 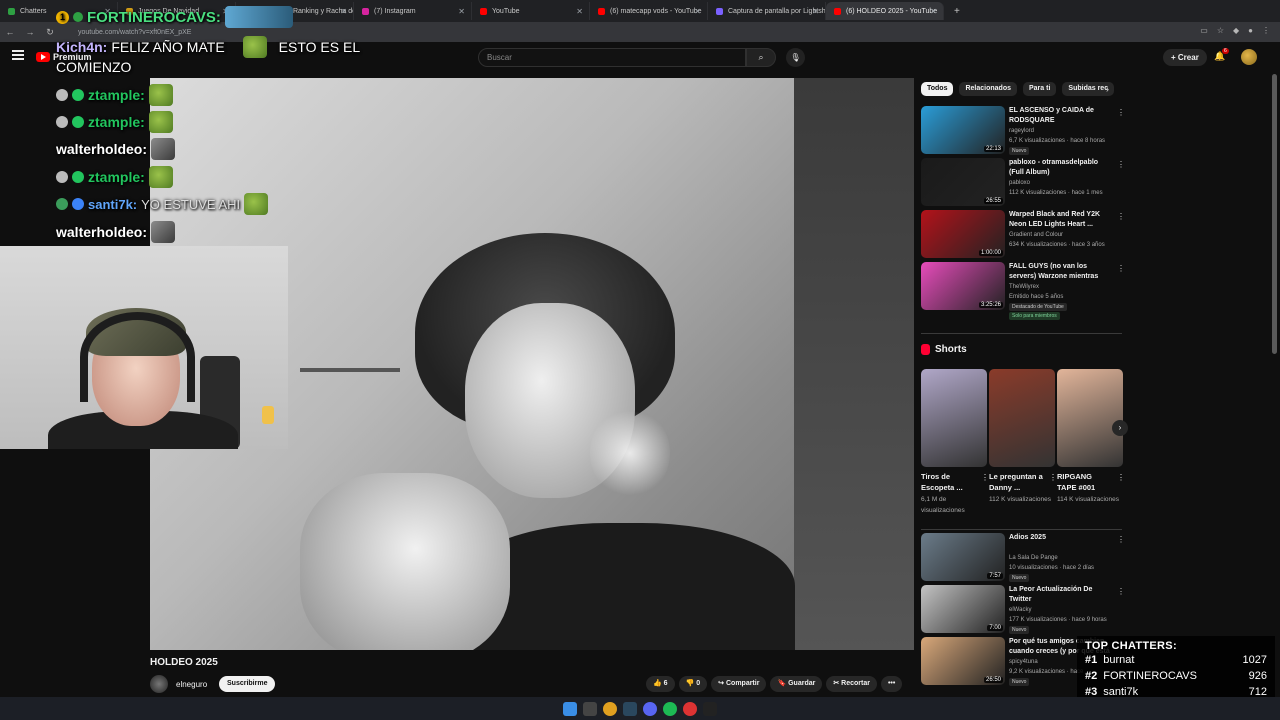 What do you see at coordinates (612, 57) in the screenshot?
I see `search-input: Buscar` at bounding box center [612, 57].